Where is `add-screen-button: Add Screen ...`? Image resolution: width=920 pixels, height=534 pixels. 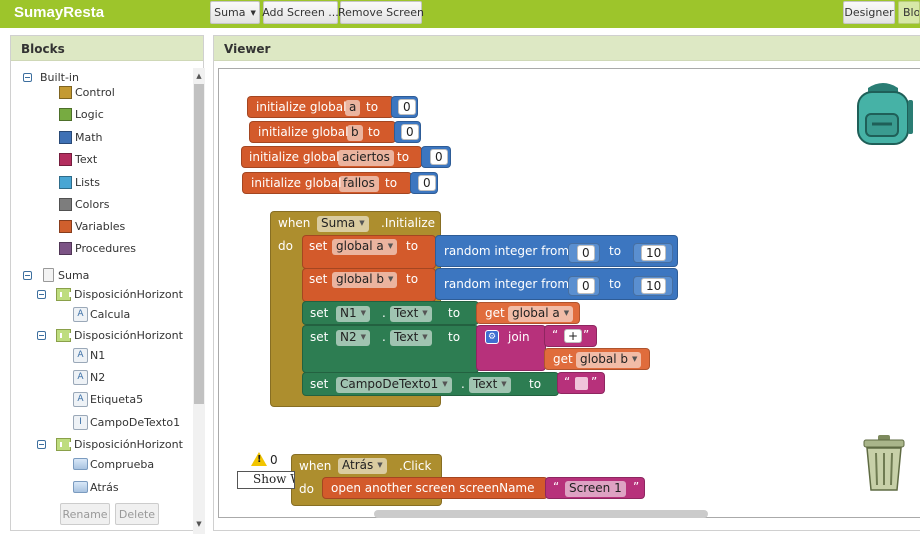
add-screen-button: Add Screen ... is located at coordinates (300, 12).